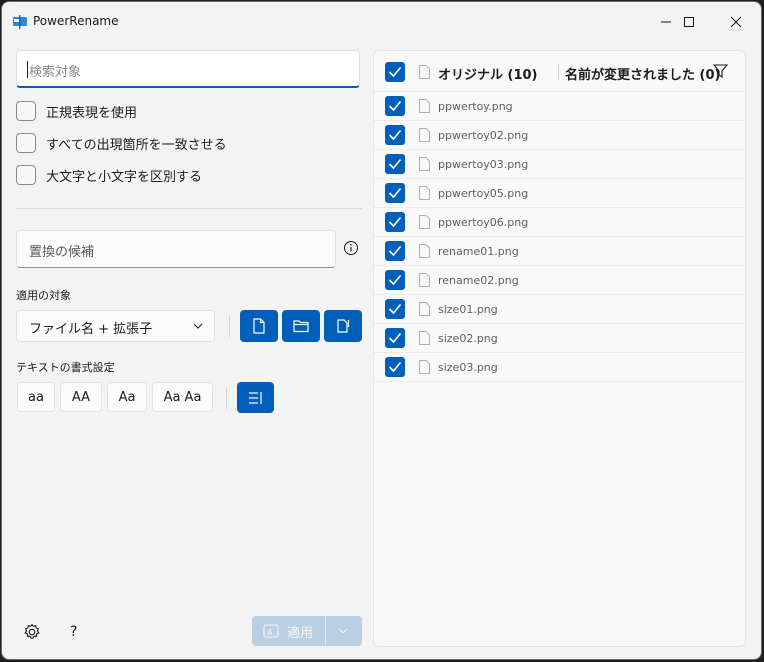  I want to click on text-format-label: テキストの書式設定, so click(65, 367).